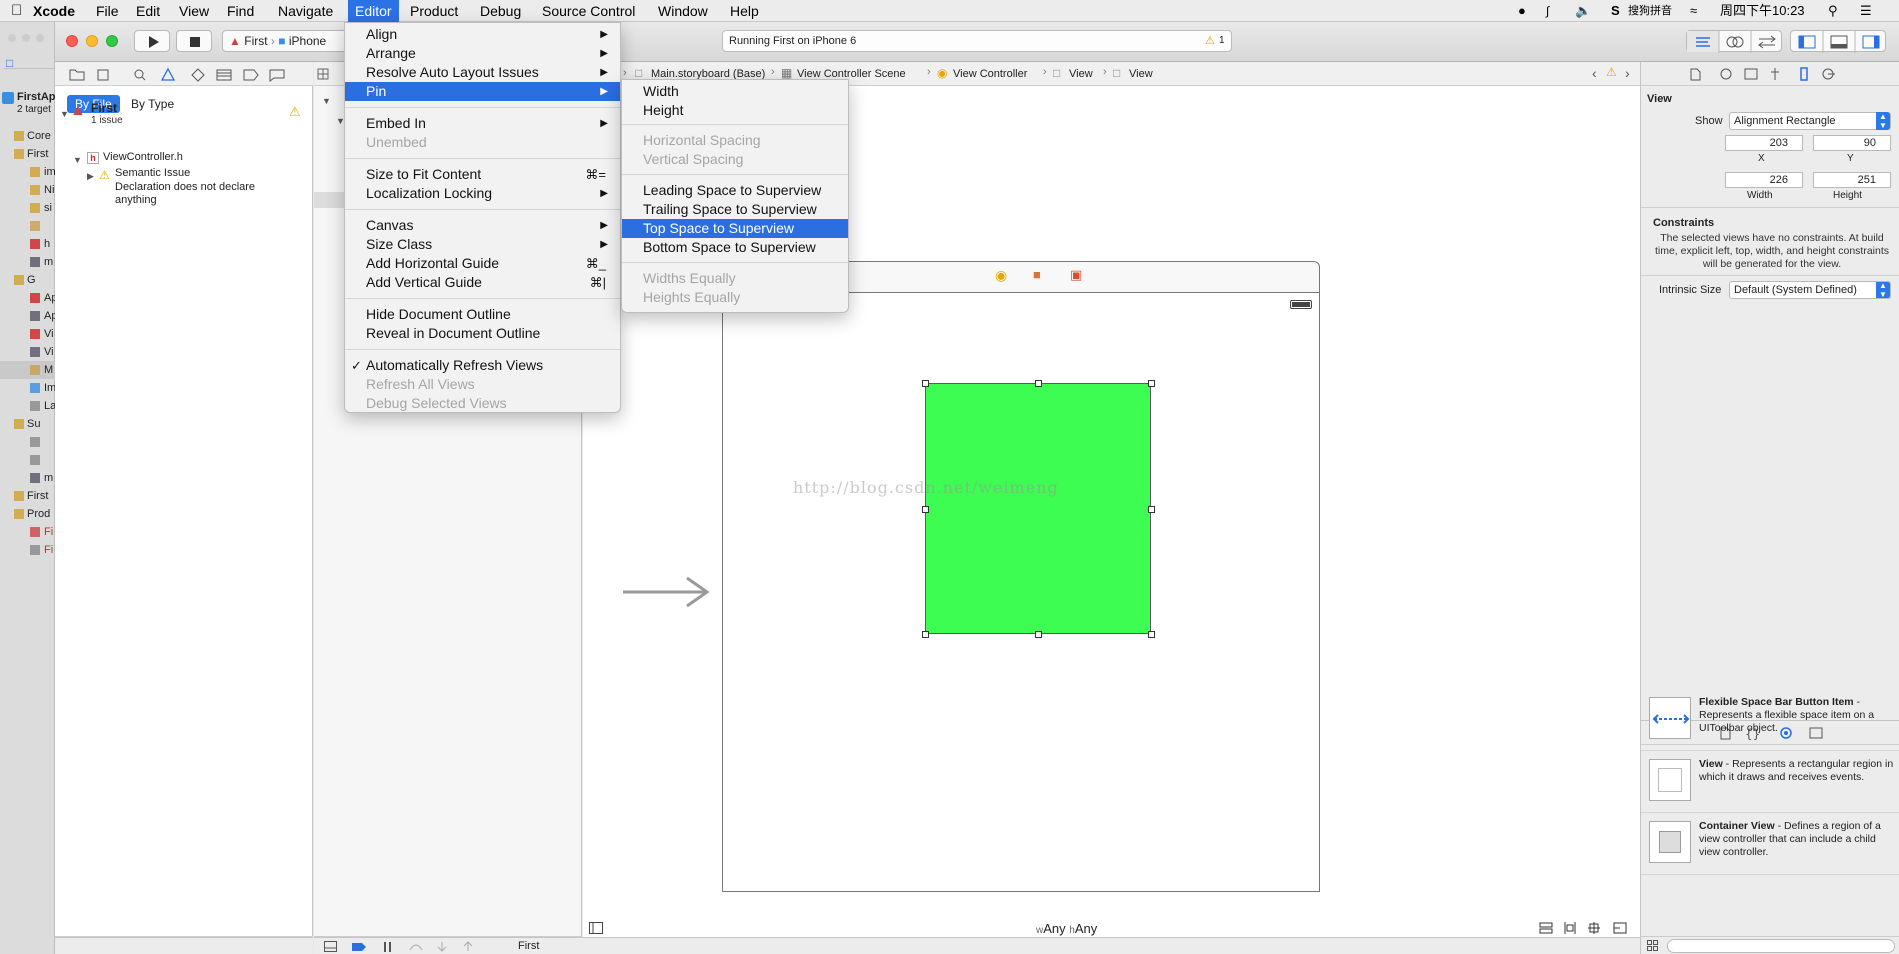 The image size is (1899, 954). What do you see at coordinates (1066, 928) in the screenshot?
I see `size-class-control: wAny hAny` at bounding box center [1066, 928].